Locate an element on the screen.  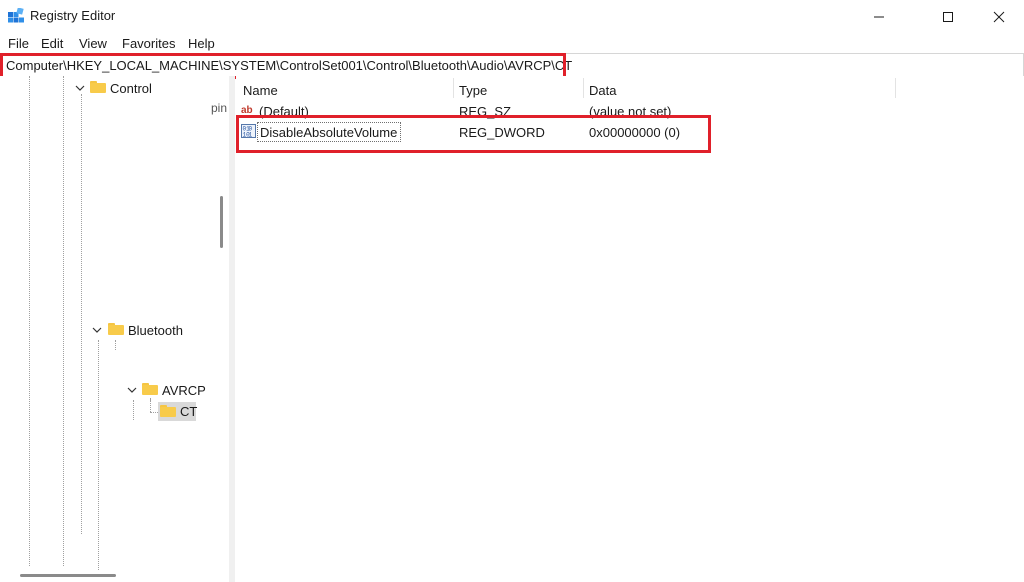
close-icon is located at coordinates (999, 16).